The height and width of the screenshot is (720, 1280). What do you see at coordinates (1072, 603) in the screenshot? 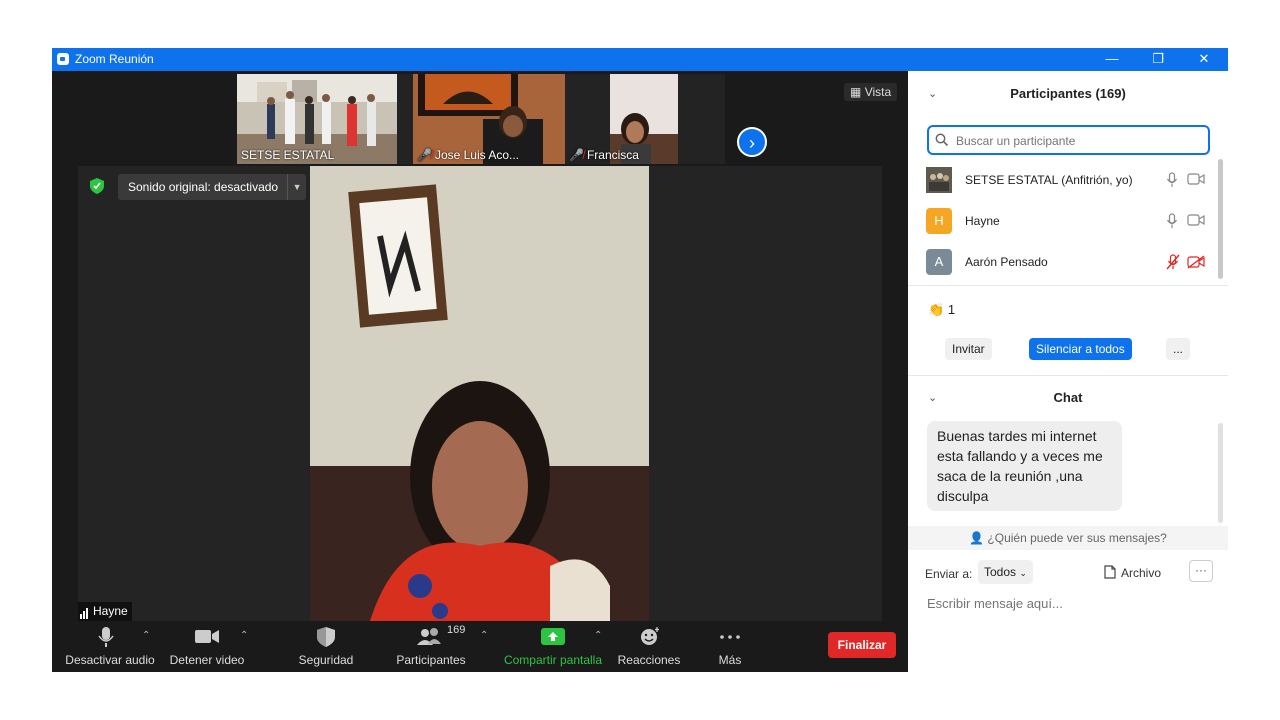
I see `chat-message-input` at bounding box center [1072, 603].